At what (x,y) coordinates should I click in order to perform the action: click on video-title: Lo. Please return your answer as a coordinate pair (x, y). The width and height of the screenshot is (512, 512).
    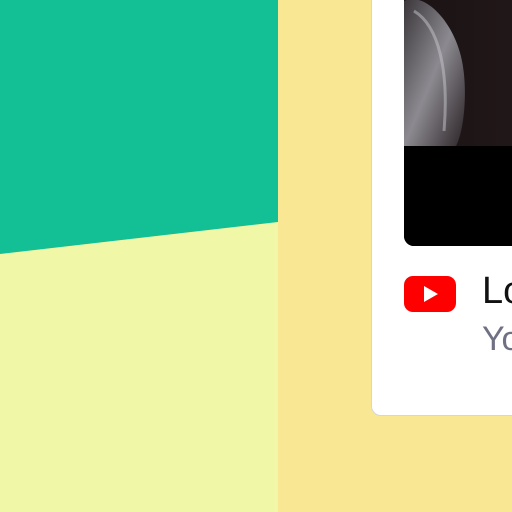
    Looking at the image, I should click on (497, 291).